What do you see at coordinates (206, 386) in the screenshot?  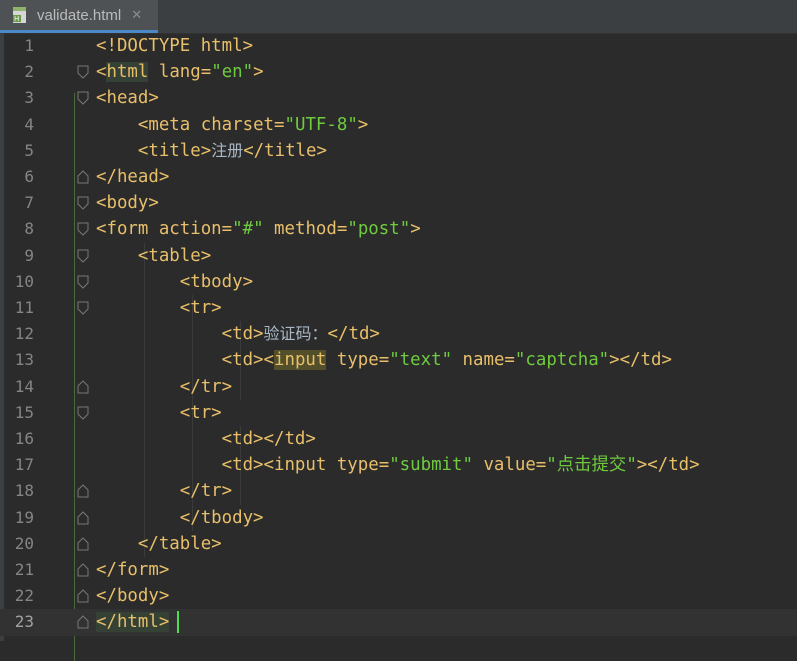 I see `code-token: </tr>` at bounding box center [206, 386].